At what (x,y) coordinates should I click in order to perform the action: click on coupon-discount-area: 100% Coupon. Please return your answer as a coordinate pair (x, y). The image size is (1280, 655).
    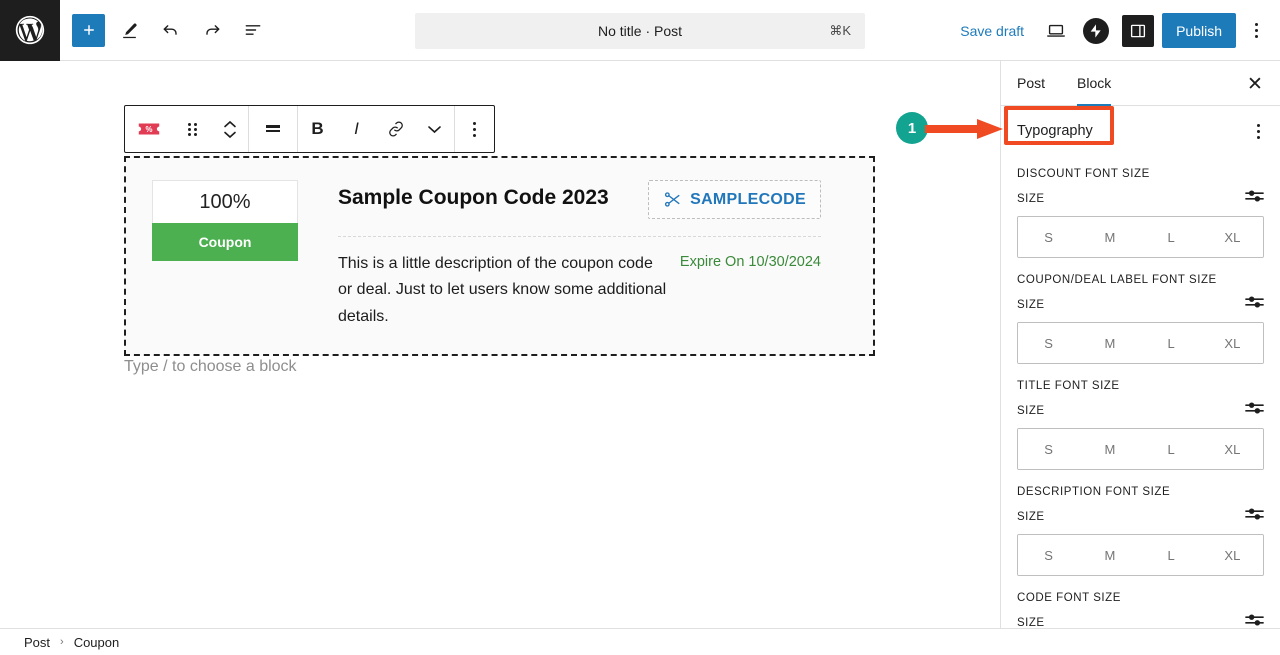
    Looking at the image, I should click on (225, 256).